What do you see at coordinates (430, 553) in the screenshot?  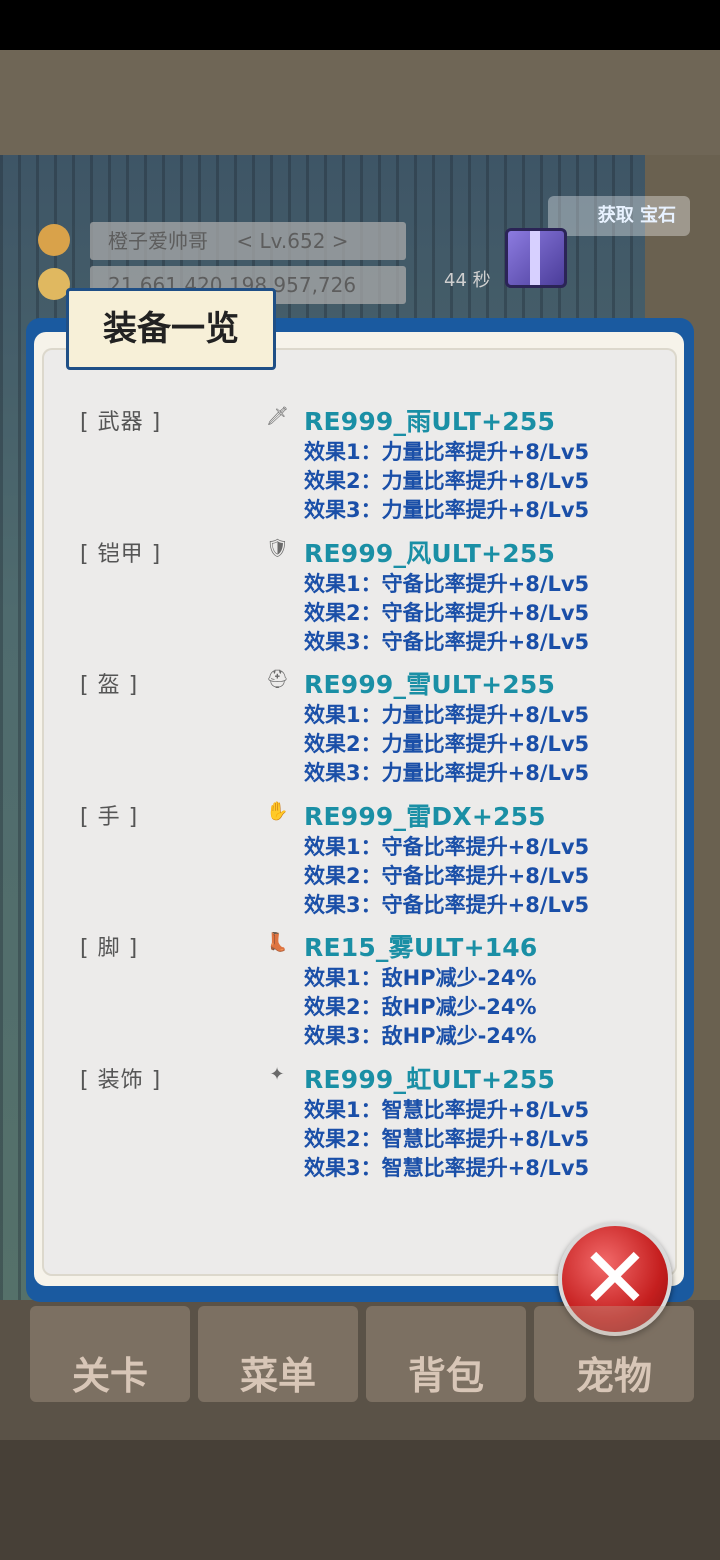 I see `item-name: RE999_风ULT+255` at bounding box center [430, 553].